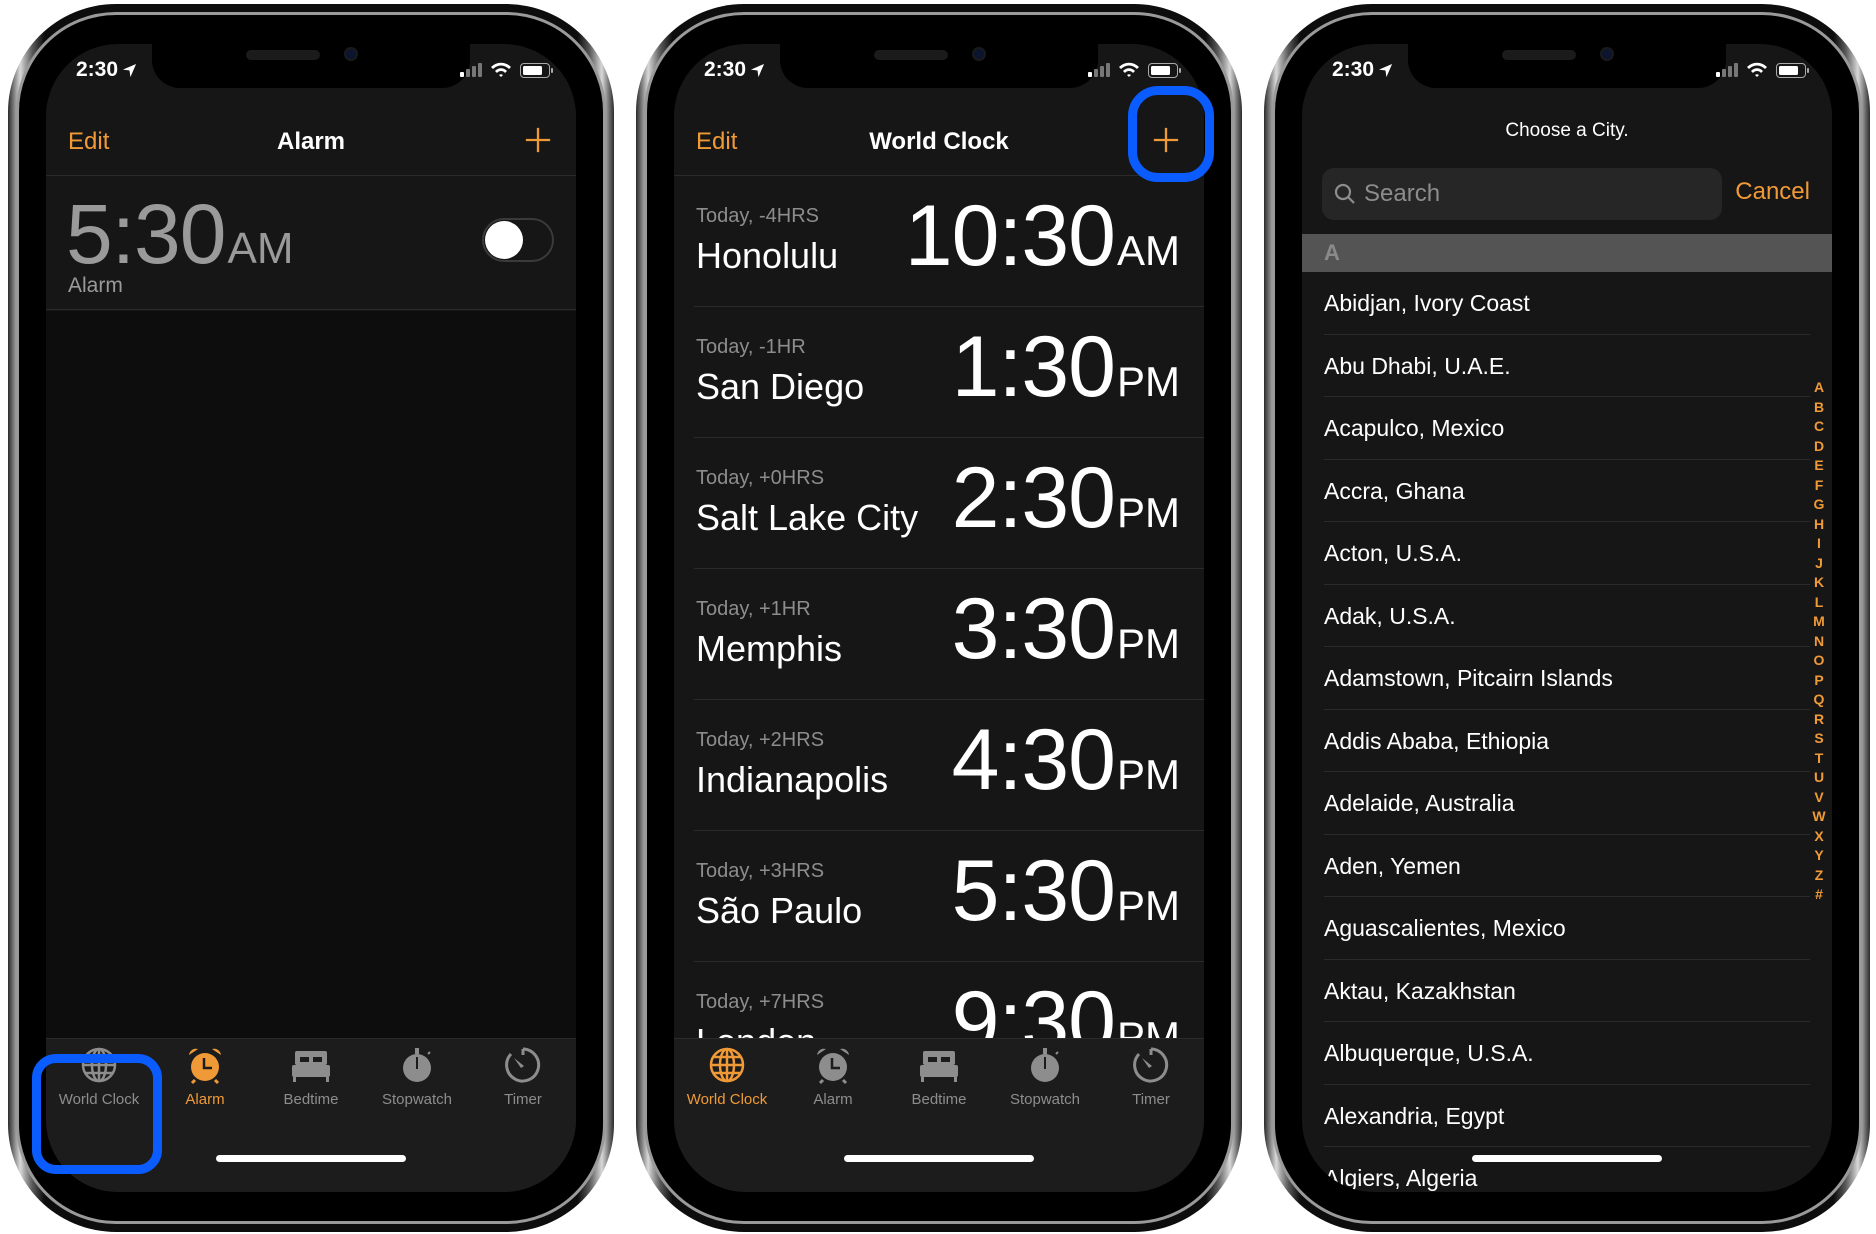 Image resolution: width=1876 pixels, height=1234 pixels. What do you see at coordinates (1819, 700) in the screenshot?
I see `index-letter: Q` at bounding box center [1819, 700].